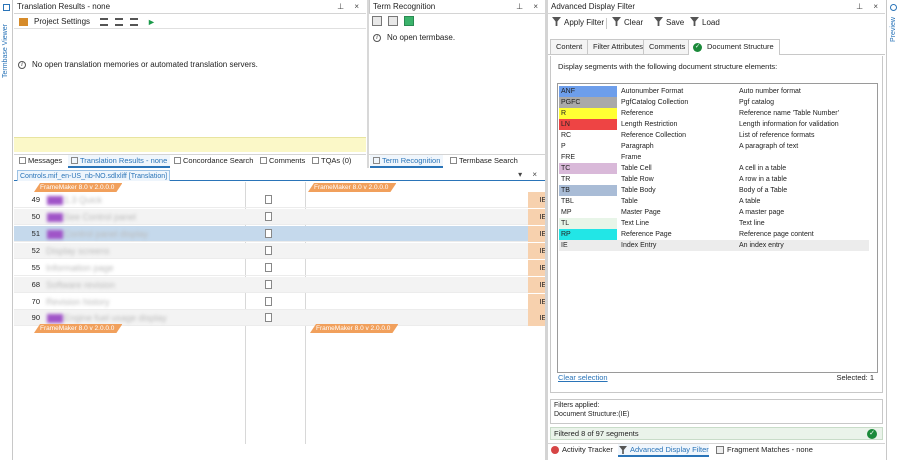 The height and width of the screenshot is (460, 900). I want to click on list-view-icon, so click(104, 22).